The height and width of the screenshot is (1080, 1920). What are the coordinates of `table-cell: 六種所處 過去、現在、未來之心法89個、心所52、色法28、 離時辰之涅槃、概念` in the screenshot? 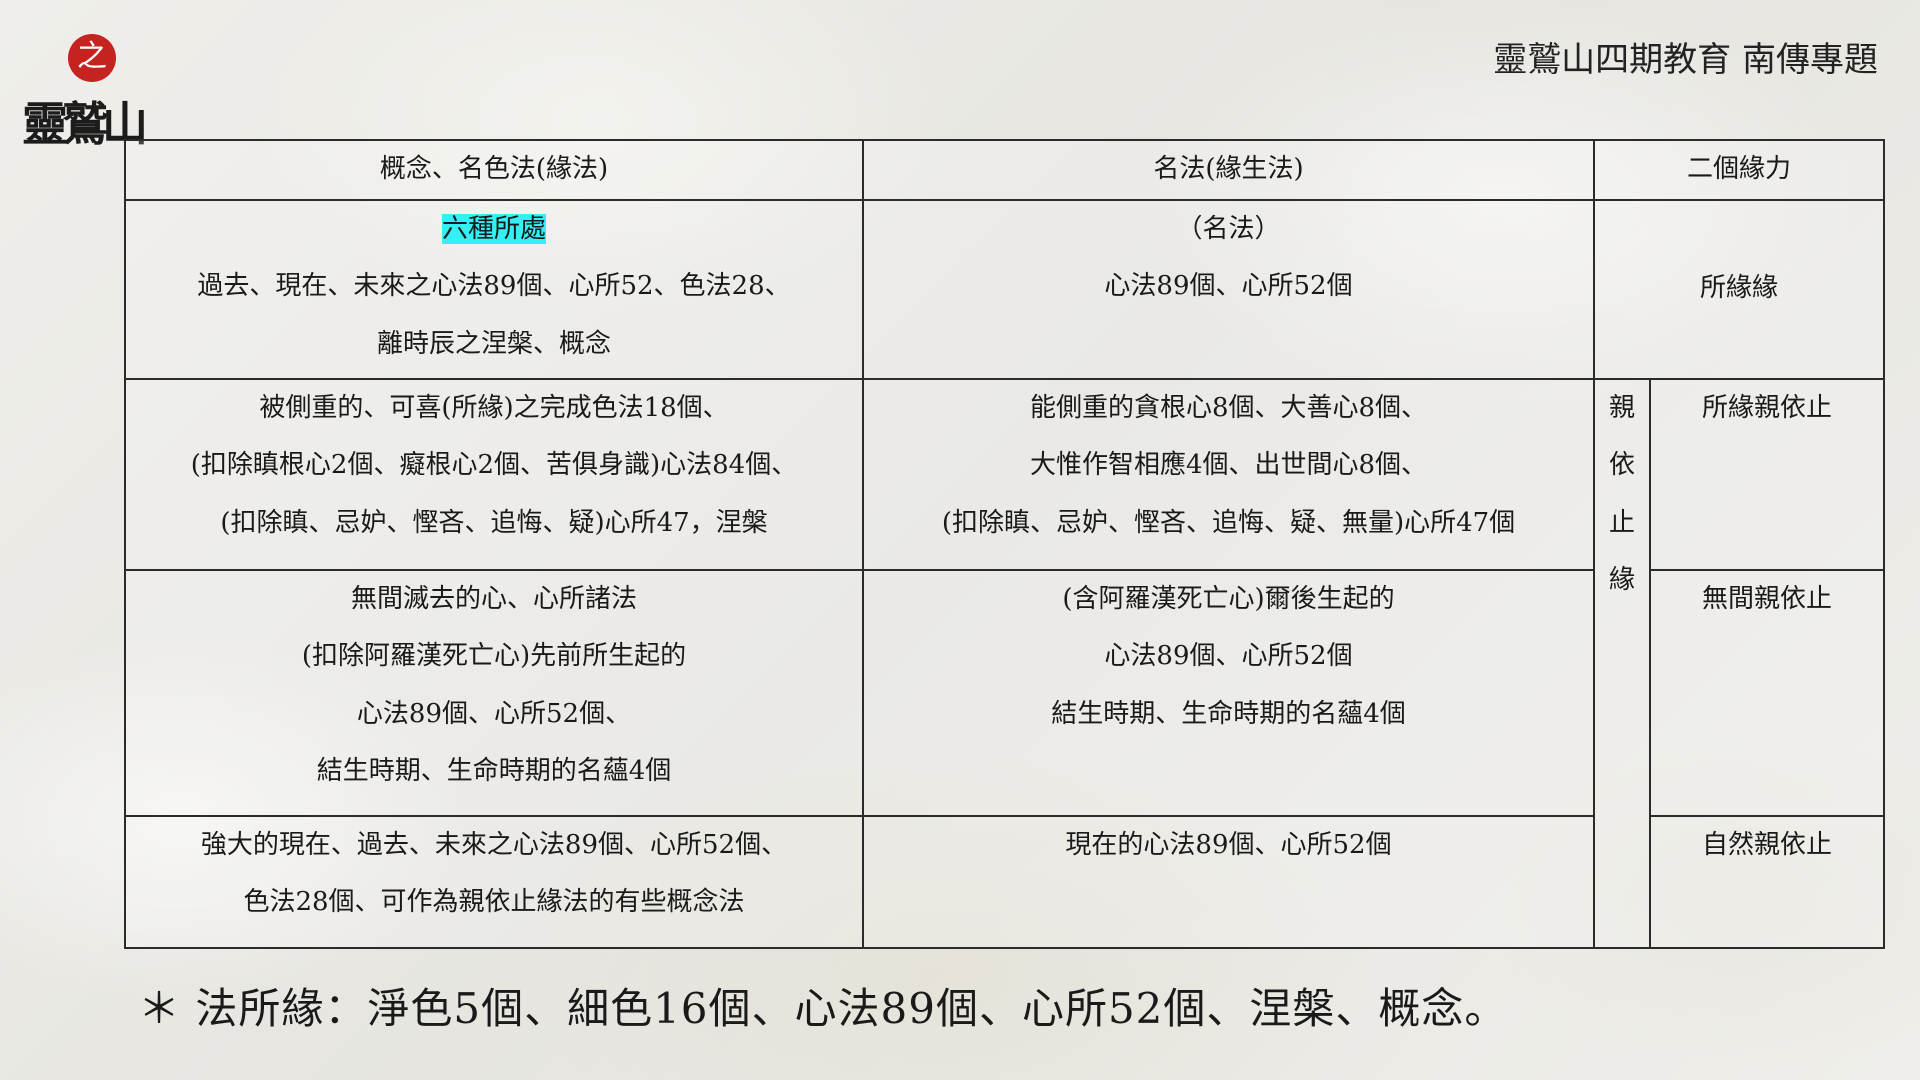 It's located at (494, 289).